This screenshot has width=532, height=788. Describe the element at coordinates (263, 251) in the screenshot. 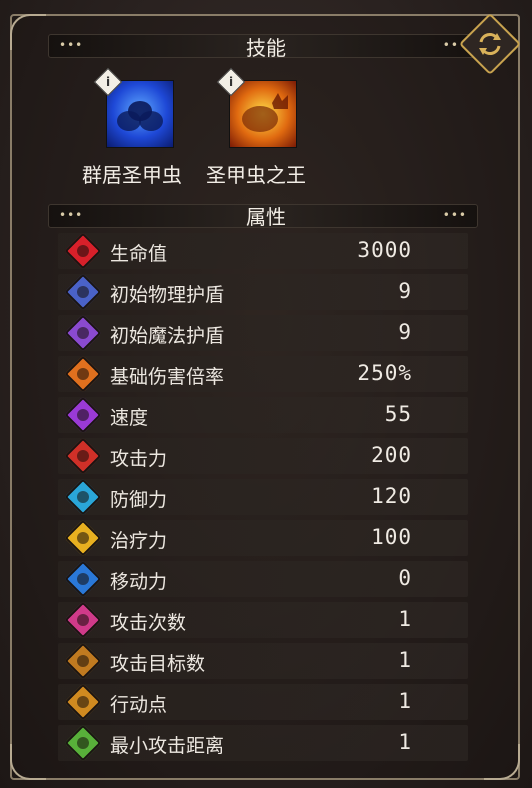

I see `attribute-row-hp: 生命值 3000` at that location.